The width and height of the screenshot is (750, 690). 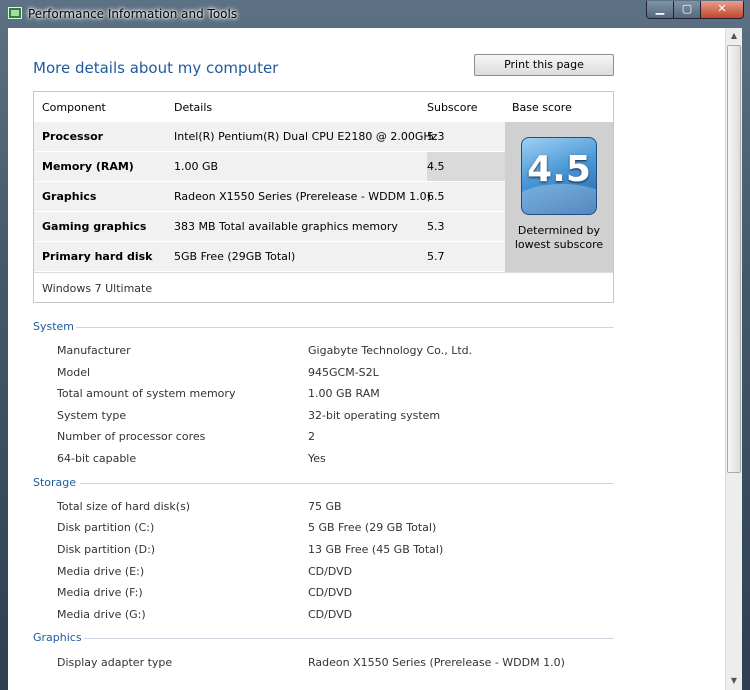 What do you see at coordinates (330, 614) in the screenshot?
I see `storage-g-value: CD/DVD` at bounding box center [330, 614].